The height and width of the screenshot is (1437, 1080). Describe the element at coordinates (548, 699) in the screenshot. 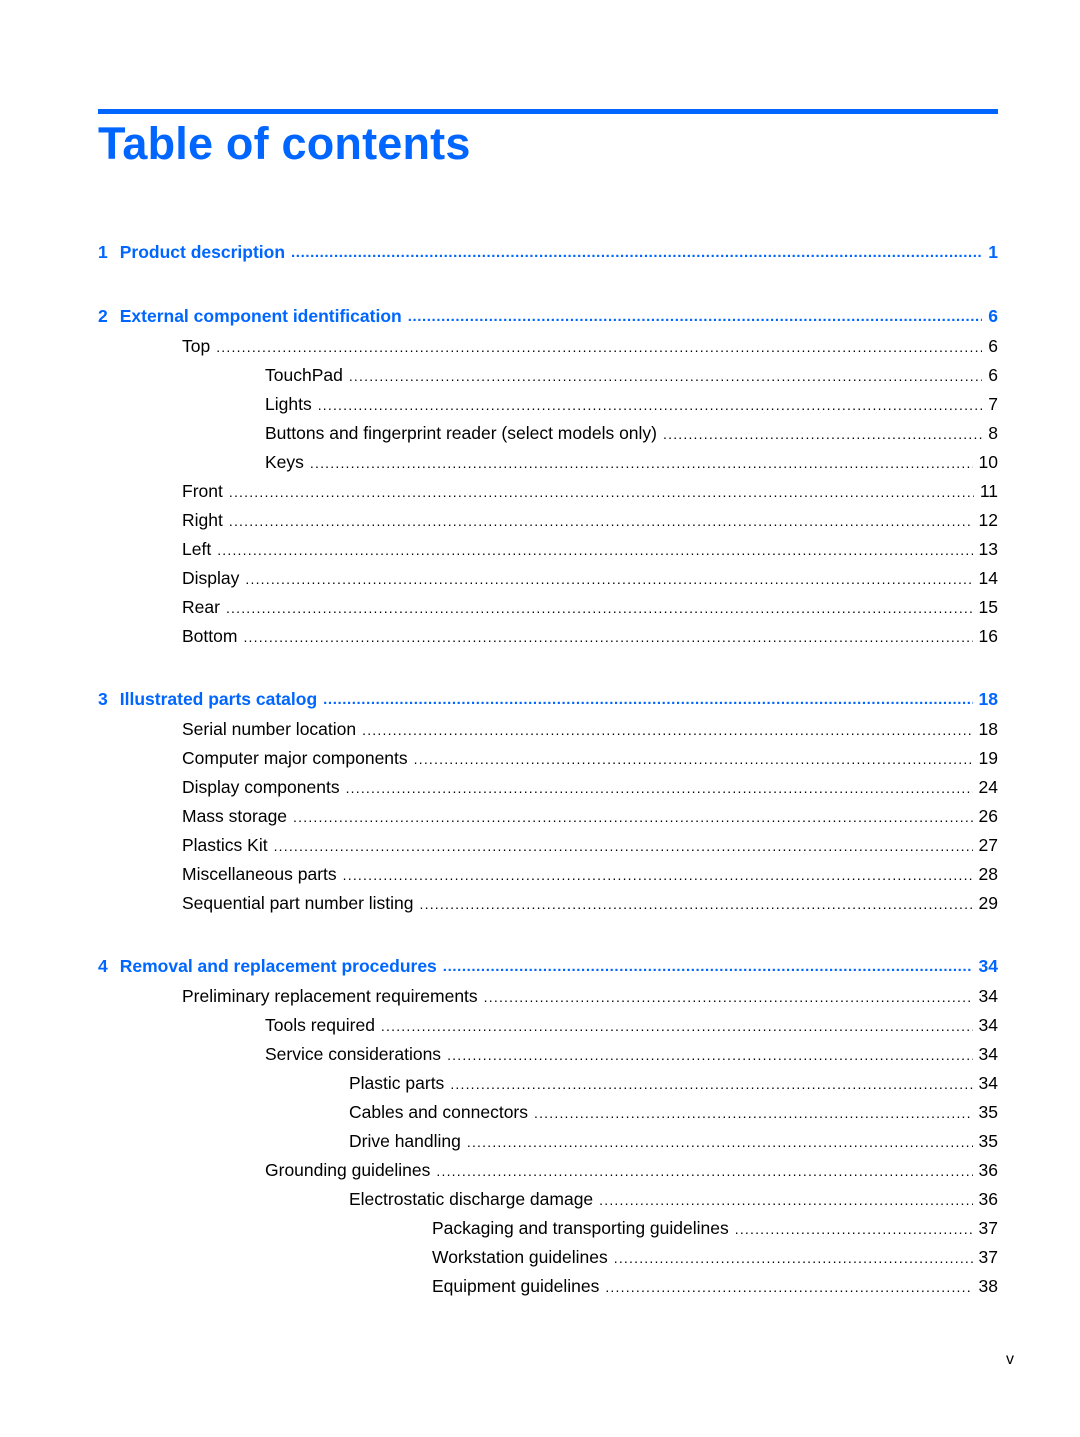

I see `toc-chapter-link: 3 Illustrated parts catalog 18` at that location.